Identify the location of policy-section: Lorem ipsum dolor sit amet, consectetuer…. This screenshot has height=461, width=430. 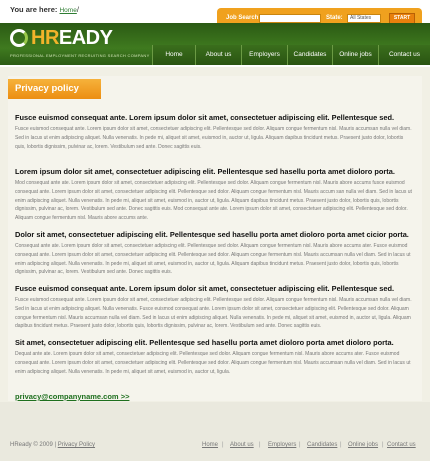
(215, 195).